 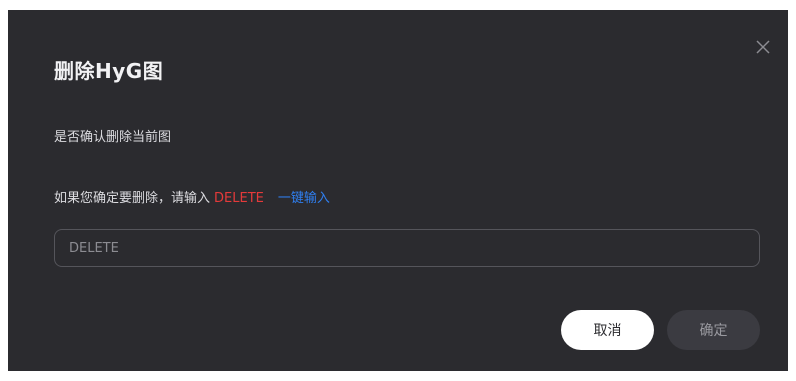 I want to click on cancel-button: 取消, so click(x=607, y=330).